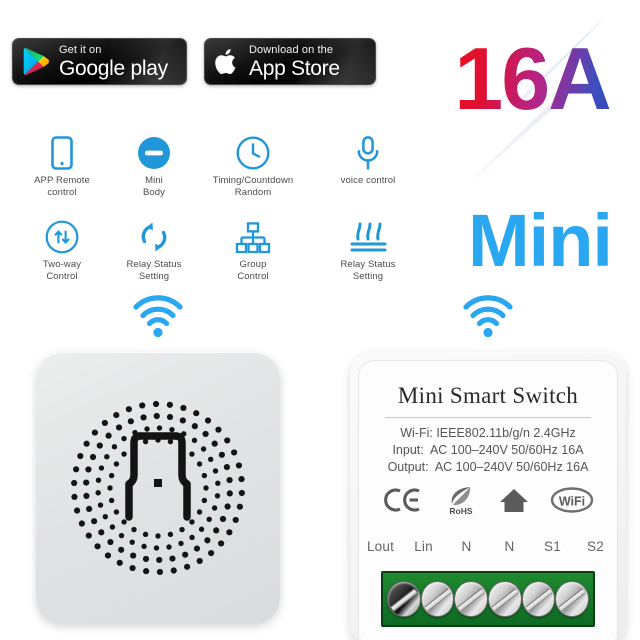 This screenshot has height=640, width=640. Describe the element at coordinates (403, 502) in the screenshot. I see `ce-mark-icon` at that location.